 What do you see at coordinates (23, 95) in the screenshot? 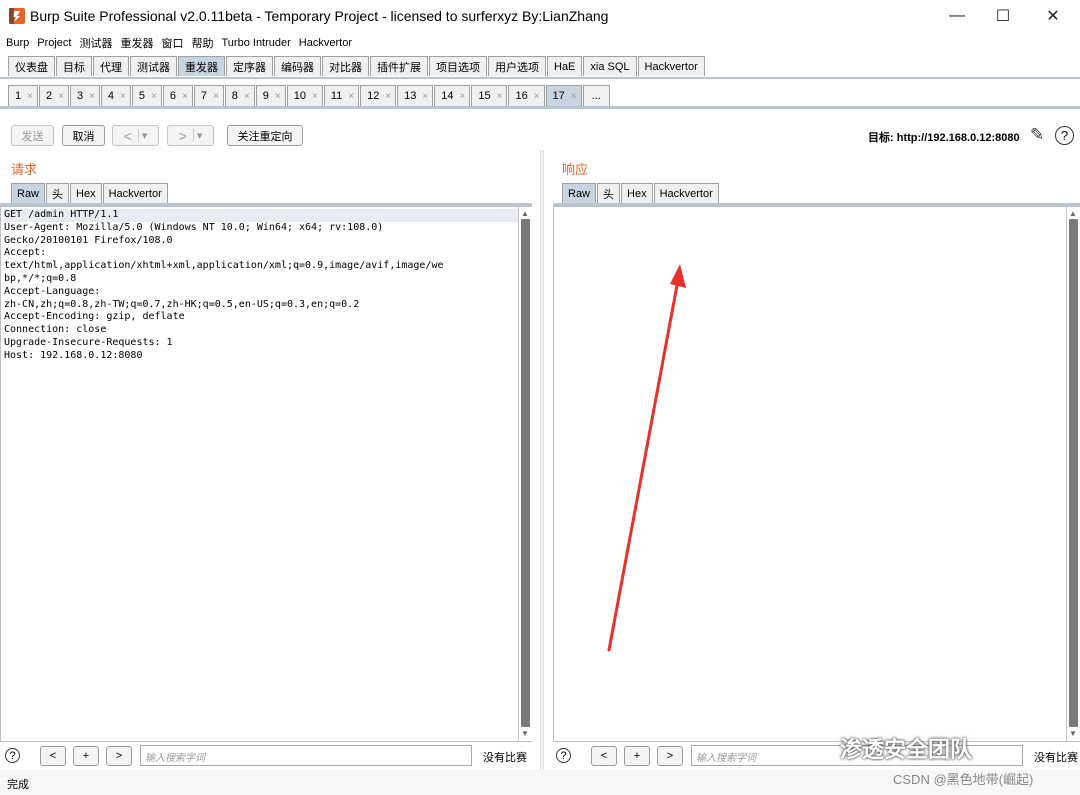
I see `repeater-tab-1: 1 ×` at bounding box center [23, 95].